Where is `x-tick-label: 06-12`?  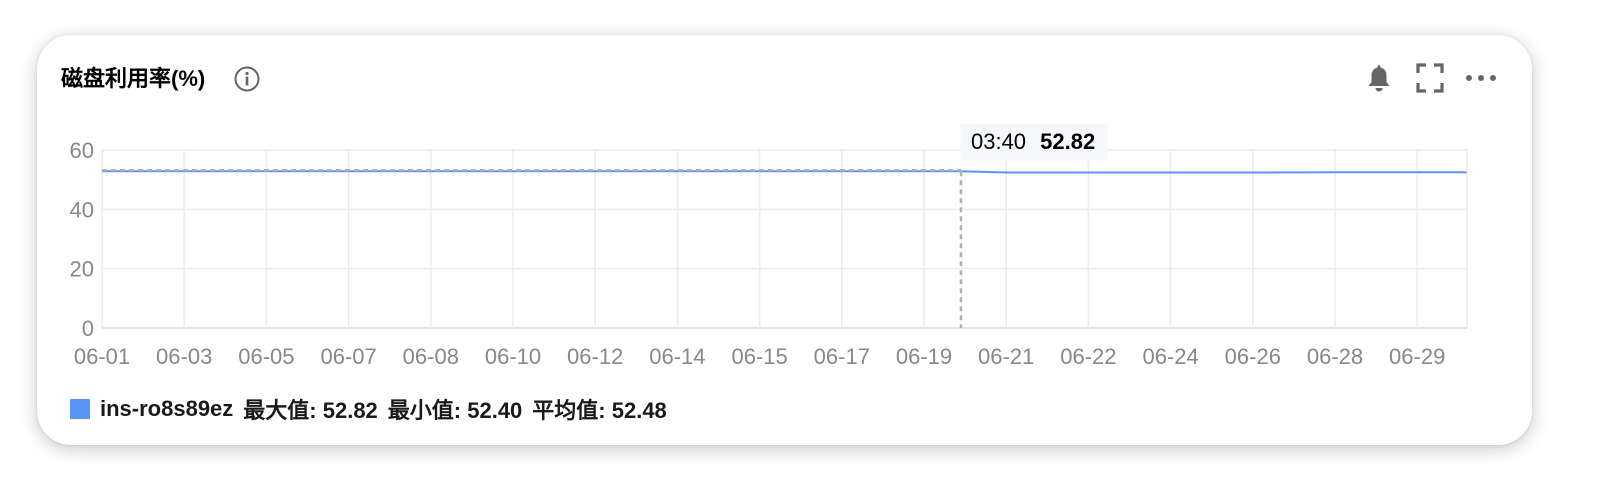 x-tick-label: 06-12 is located at coordinates (595, 356).